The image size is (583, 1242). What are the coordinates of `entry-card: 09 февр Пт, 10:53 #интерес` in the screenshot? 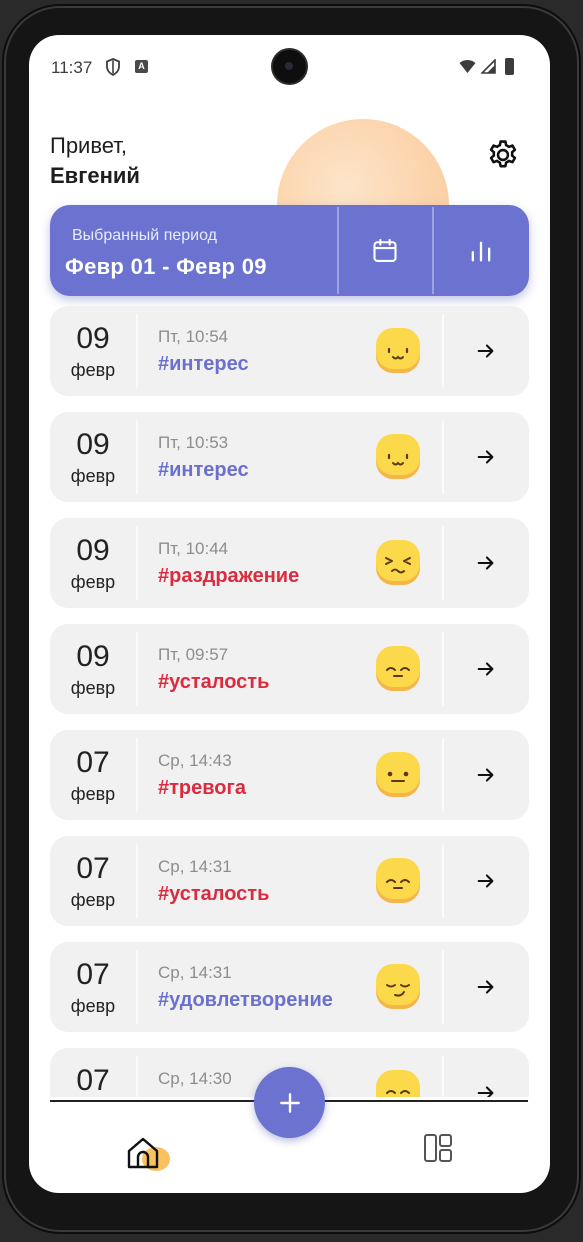 It's located at (289, 457).